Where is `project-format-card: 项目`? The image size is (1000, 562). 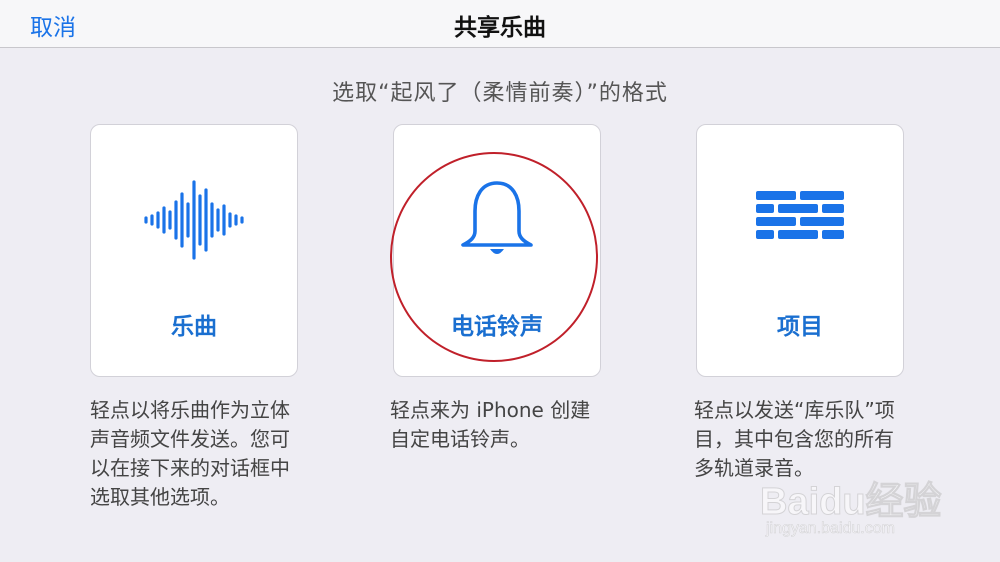 project-format-card: 项目 is located at coordinates (800, 250).